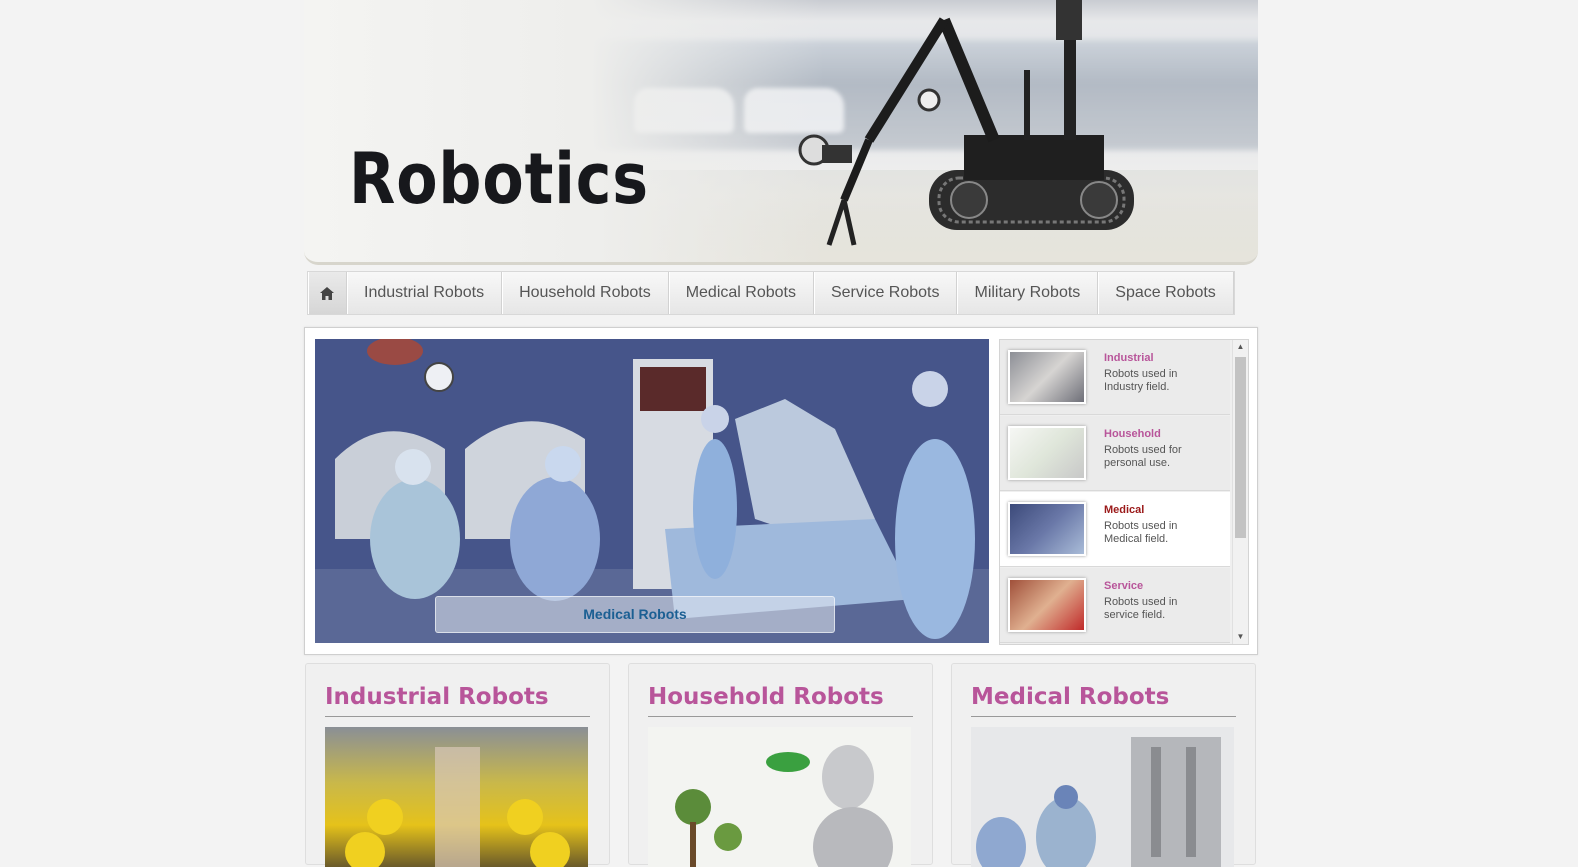 The image size is (1578, 867). I want to click on card-title: Household Robots, so click(780, 700).